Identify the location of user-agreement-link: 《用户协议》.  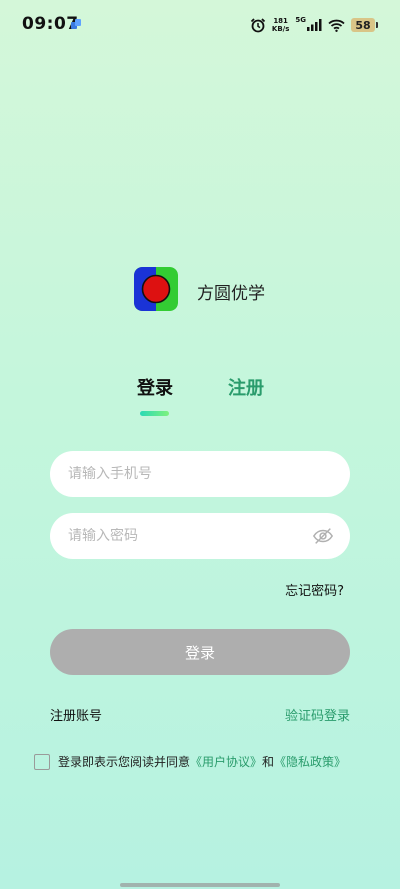
(226, 761).